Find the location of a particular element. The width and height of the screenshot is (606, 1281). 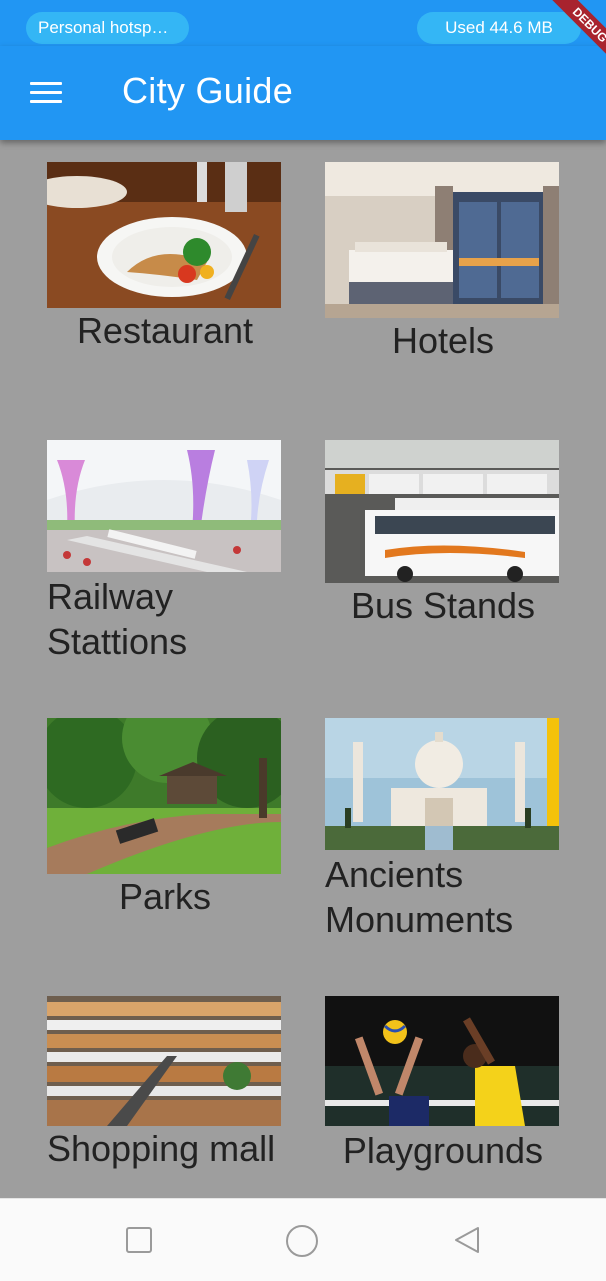

railway-station-photo is located at coordinates (164, 506).